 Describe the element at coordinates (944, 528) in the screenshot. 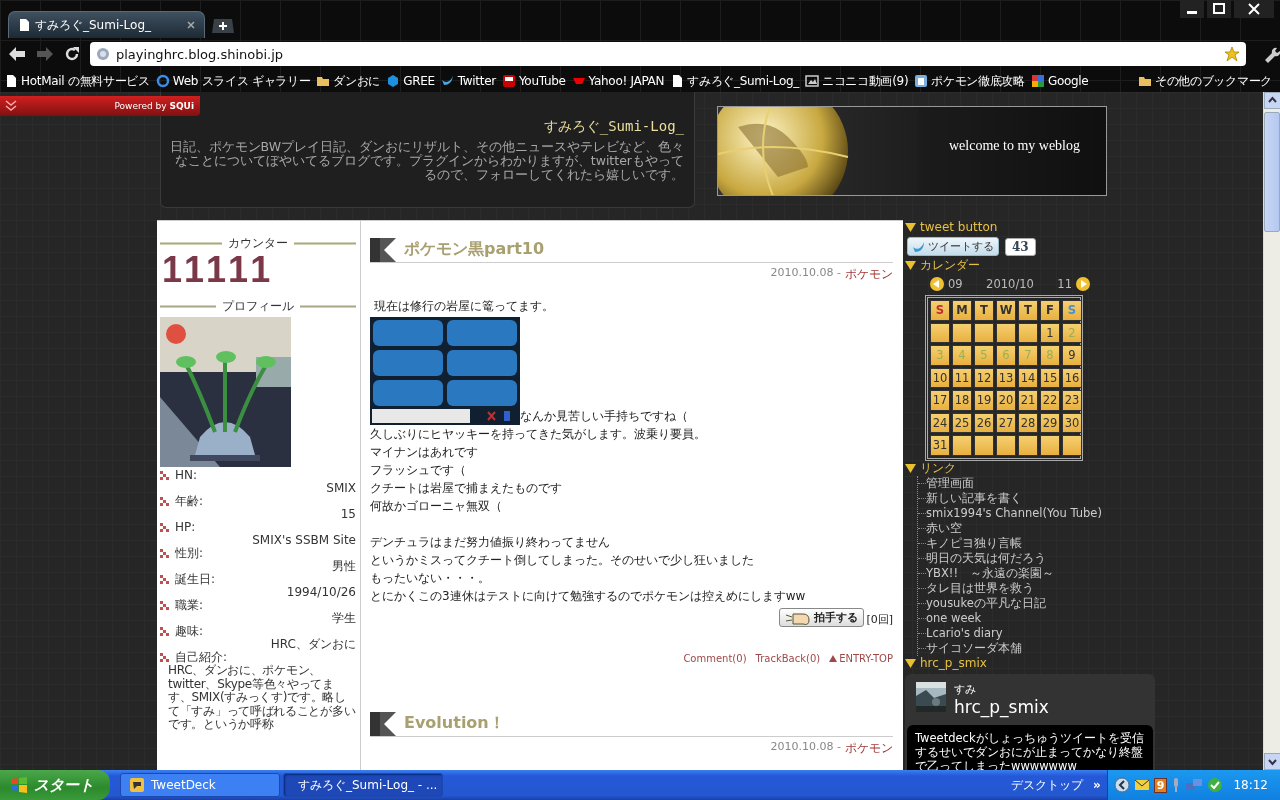

I see `sidebar-link: 赤い空` at that location.